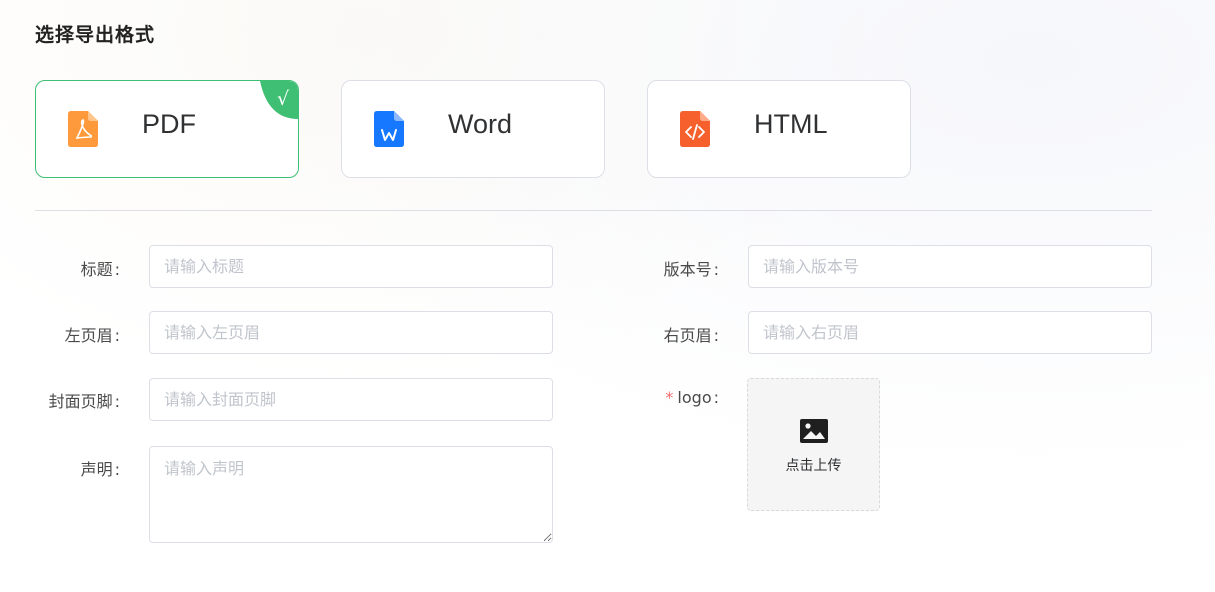 The height and width of the screenshot is (592, 1215). Describe the element at coordinates (83, 129) in the screenshot. I see `pdf-file-icon` at that location.